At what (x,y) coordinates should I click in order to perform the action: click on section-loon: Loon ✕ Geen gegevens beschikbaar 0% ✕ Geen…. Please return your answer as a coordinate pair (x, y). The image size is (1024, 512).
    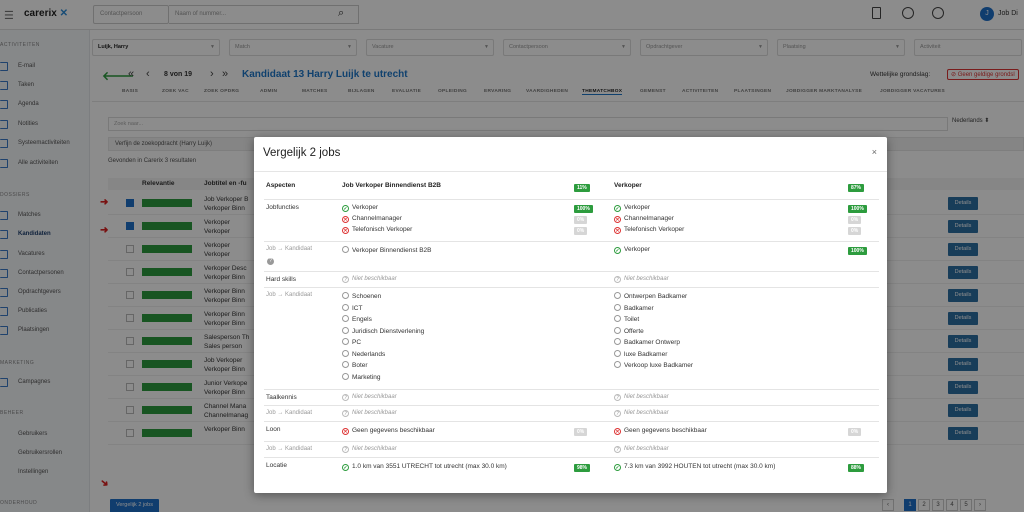
    Looking at the image, I should click on (571, 431).